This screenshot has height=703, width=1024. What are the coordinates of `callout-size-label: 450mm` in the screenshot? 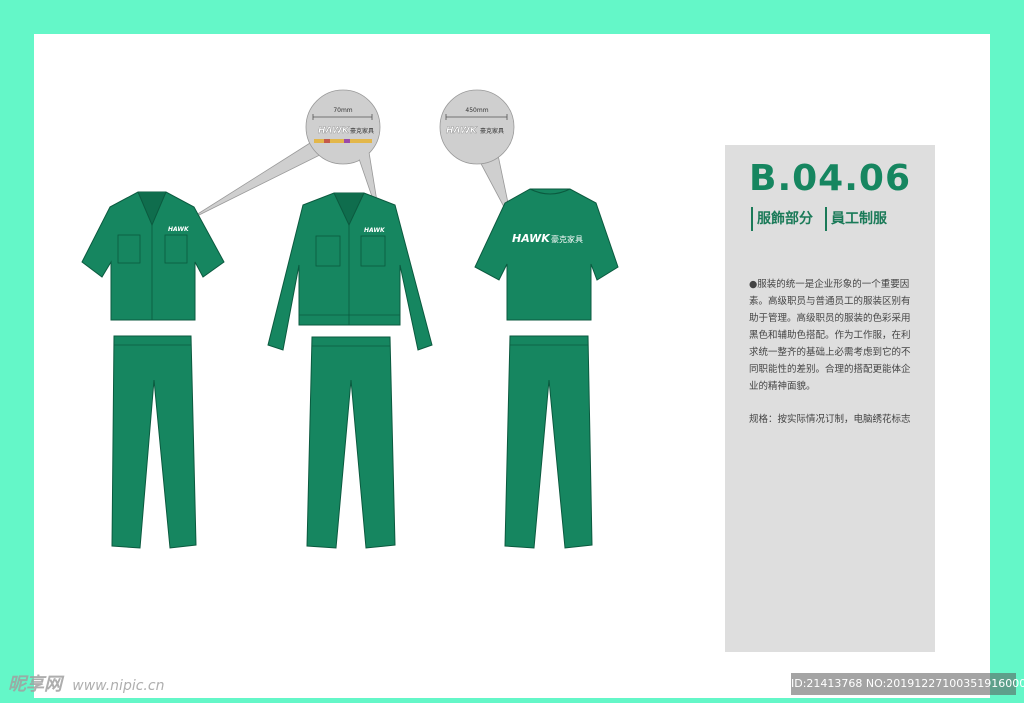 It's located at (476, 110).